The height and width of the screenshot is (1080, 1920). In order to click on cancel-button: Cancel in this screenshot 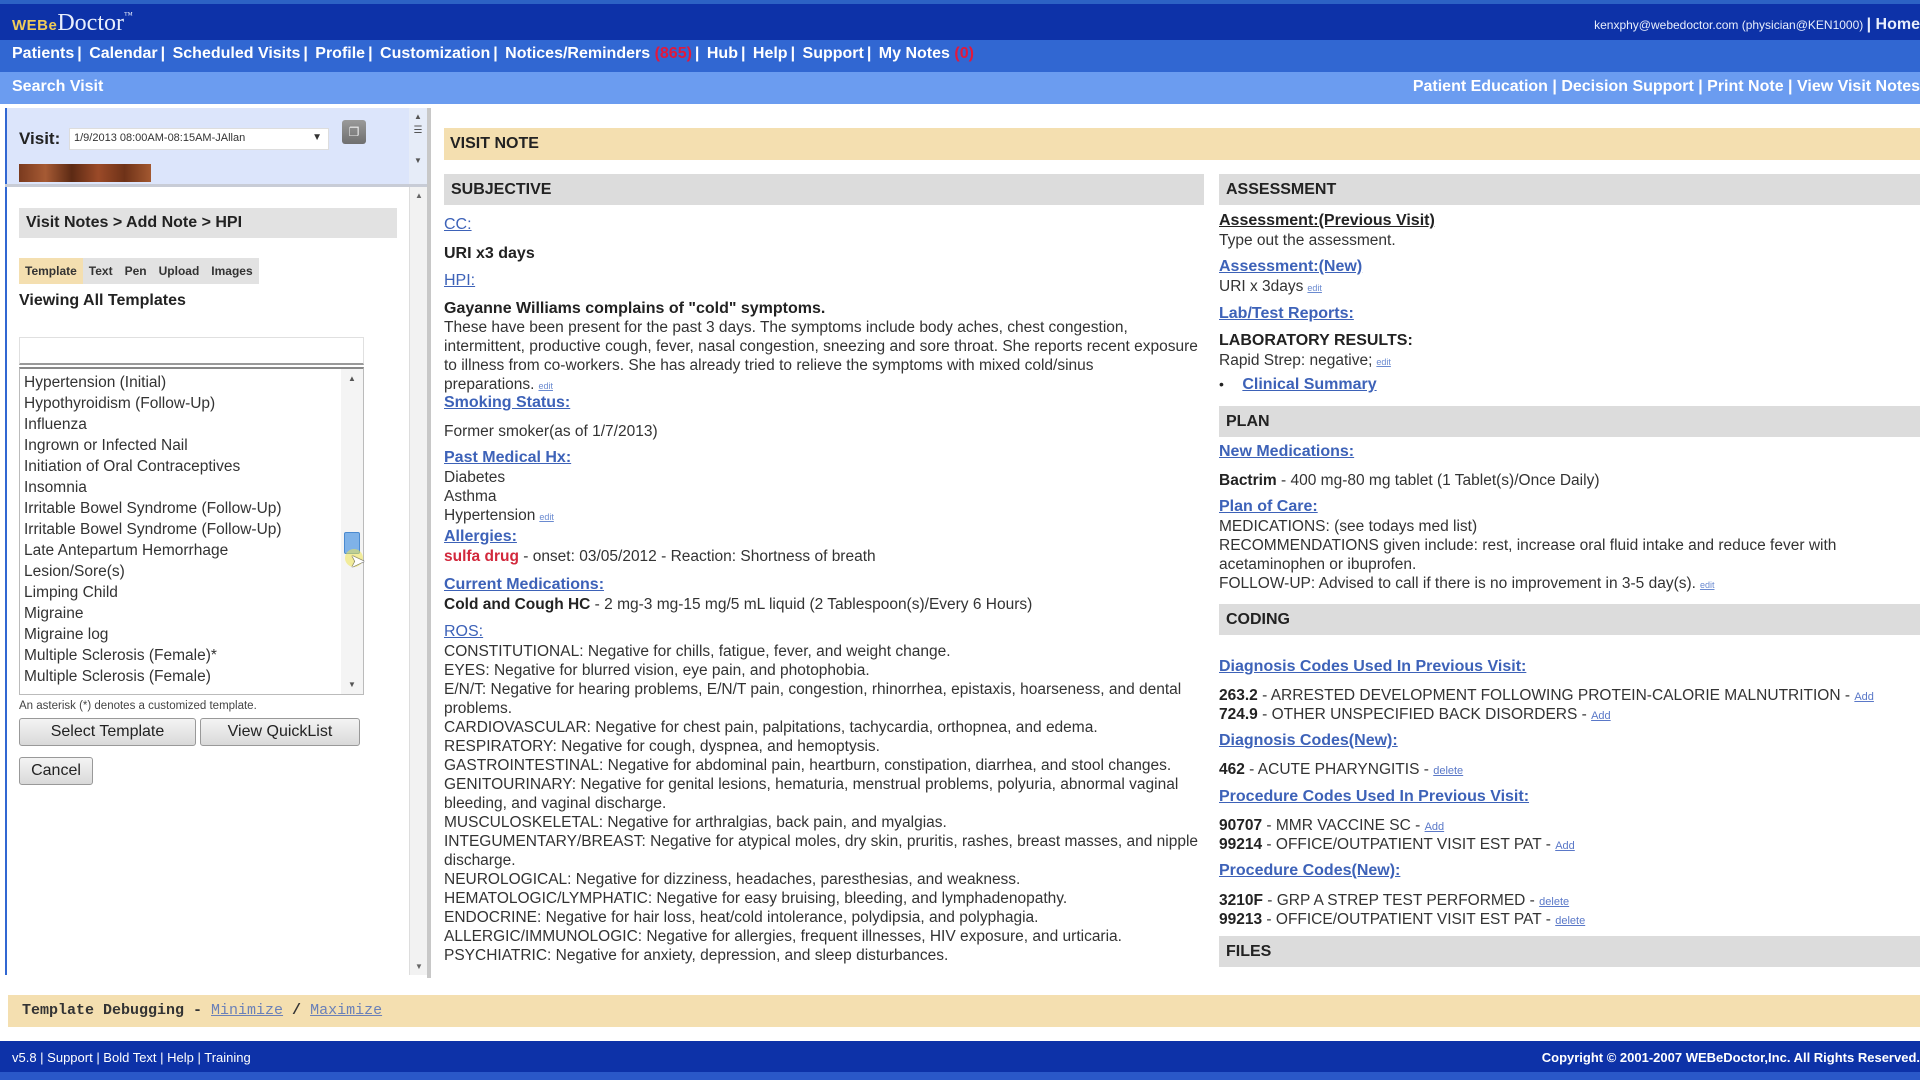, I will do `click(56, 771)`.